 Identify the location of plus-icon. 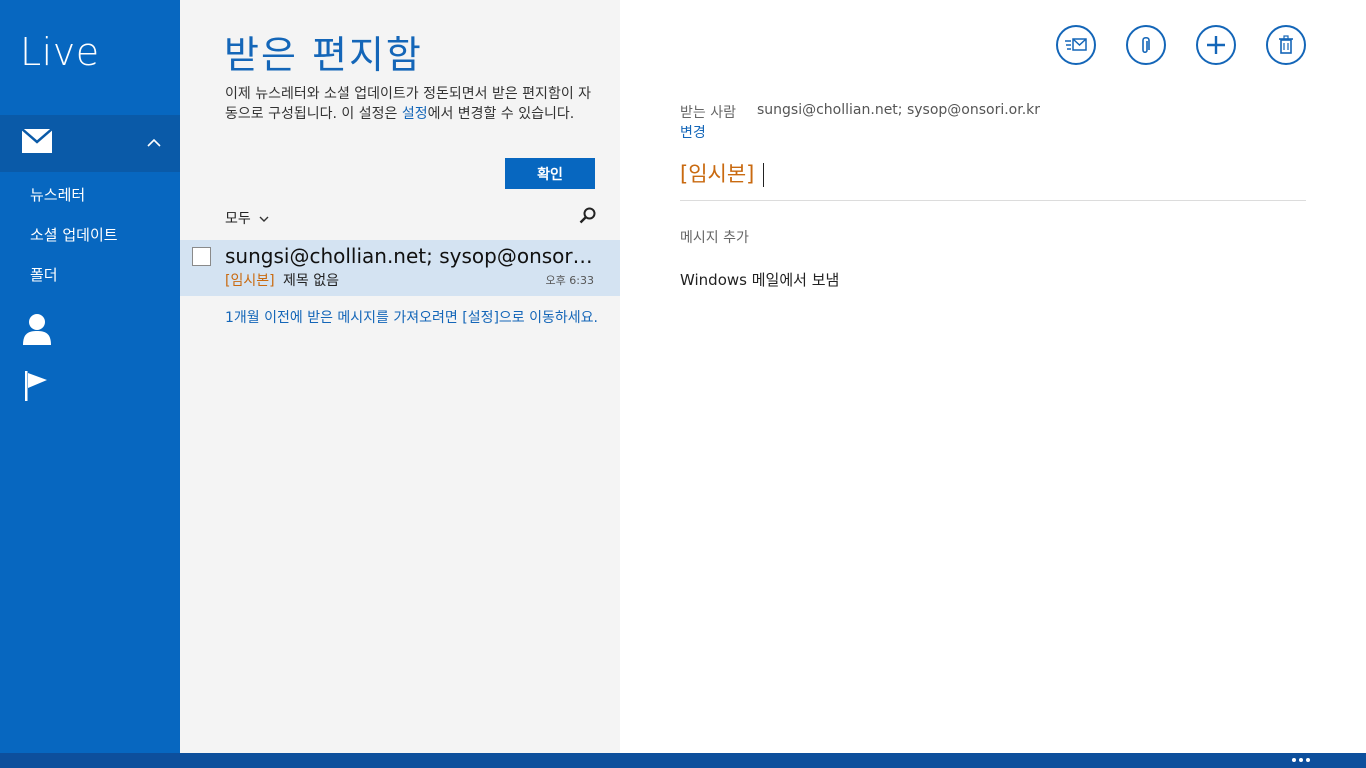
(1216, 45).